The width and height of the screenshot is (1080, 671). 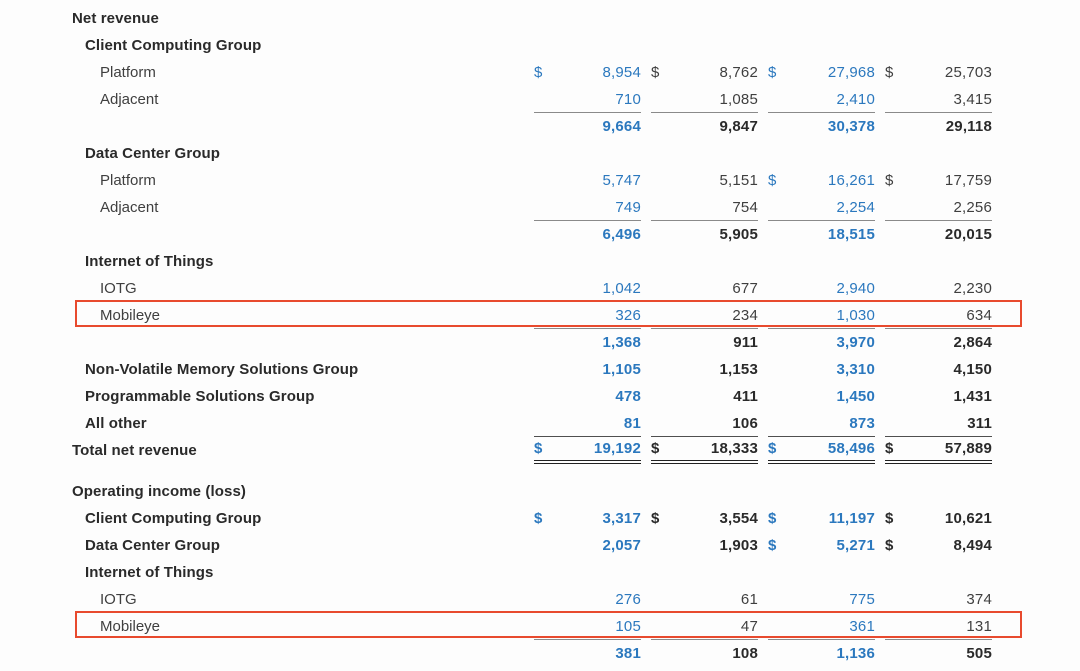 What do you see at coordinates (745, 288) in the screenshot?
I see `cell-value: 677` at bounding box center [745, 288].